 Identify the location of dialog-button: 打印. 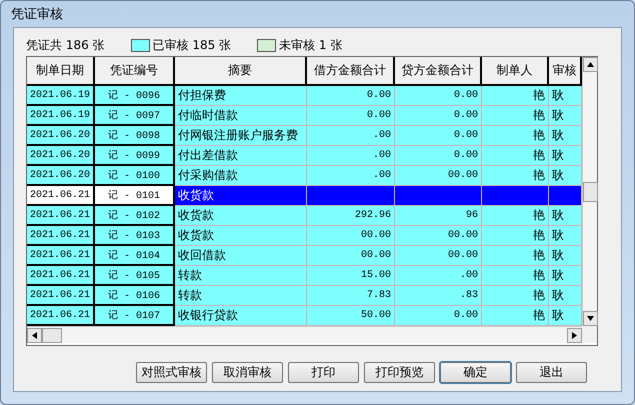
(323, 372).